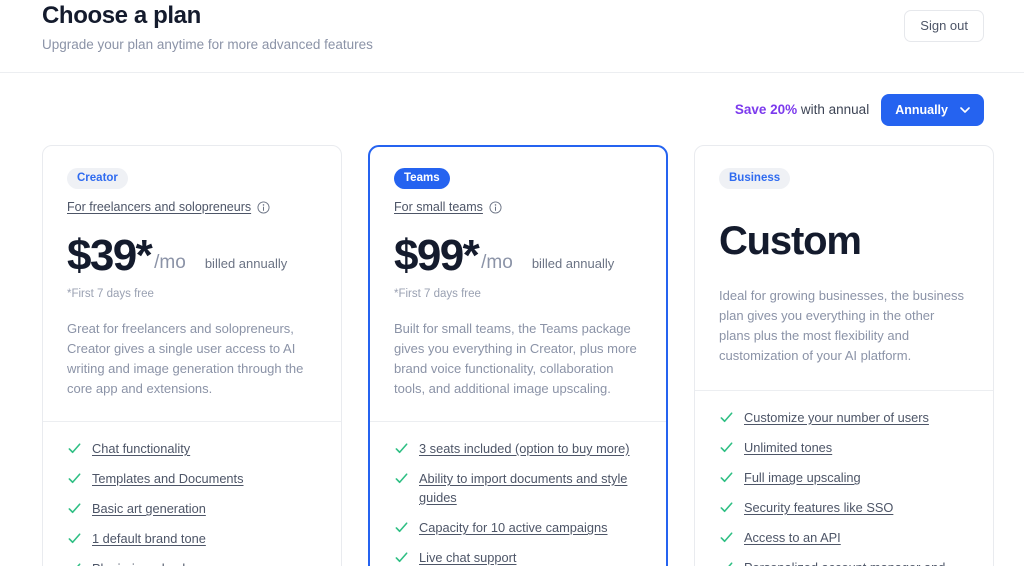 The height and width of the screenshot is (566, 1024). I want to click on list-item: Chat functionality, so click(192, 448).